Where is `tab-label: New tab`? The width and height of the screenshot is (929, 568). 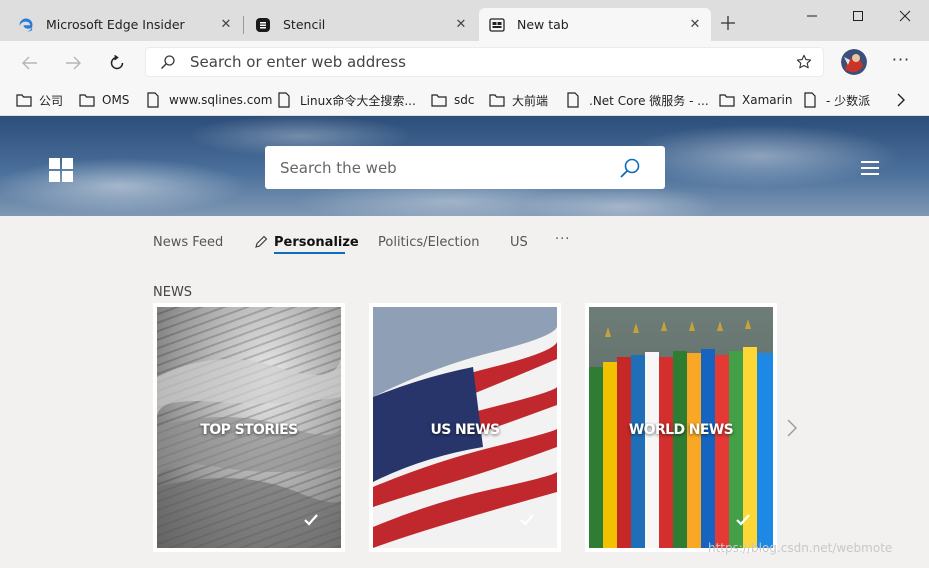 tab-label: New tab is located at coordinates (543, 24).